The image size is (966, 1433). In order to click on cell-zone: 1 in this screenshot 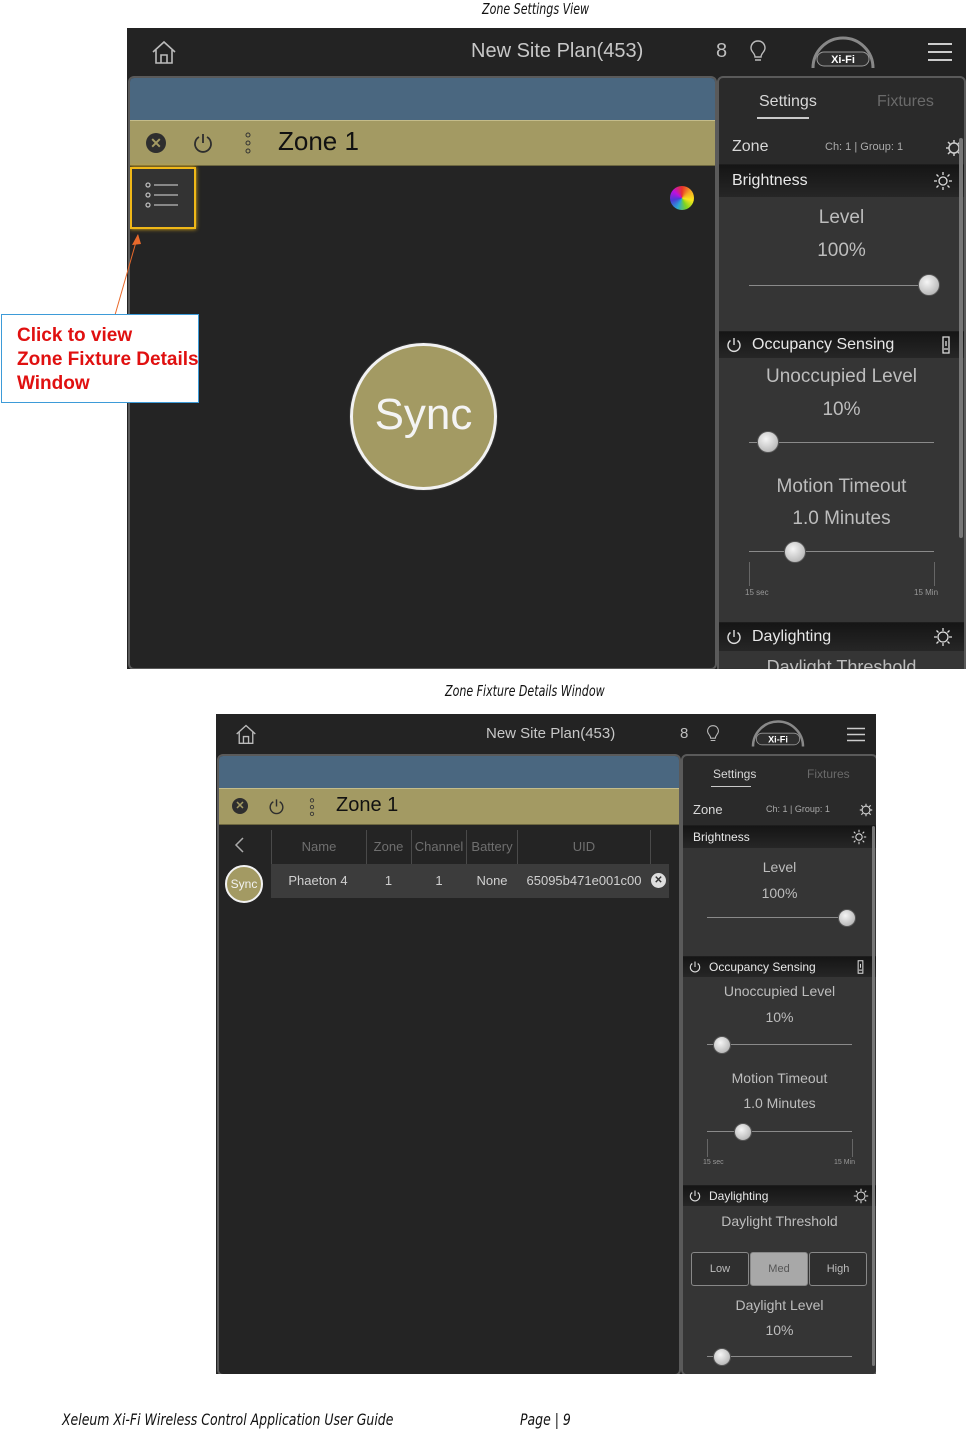, I will do `click(388, 880)`.